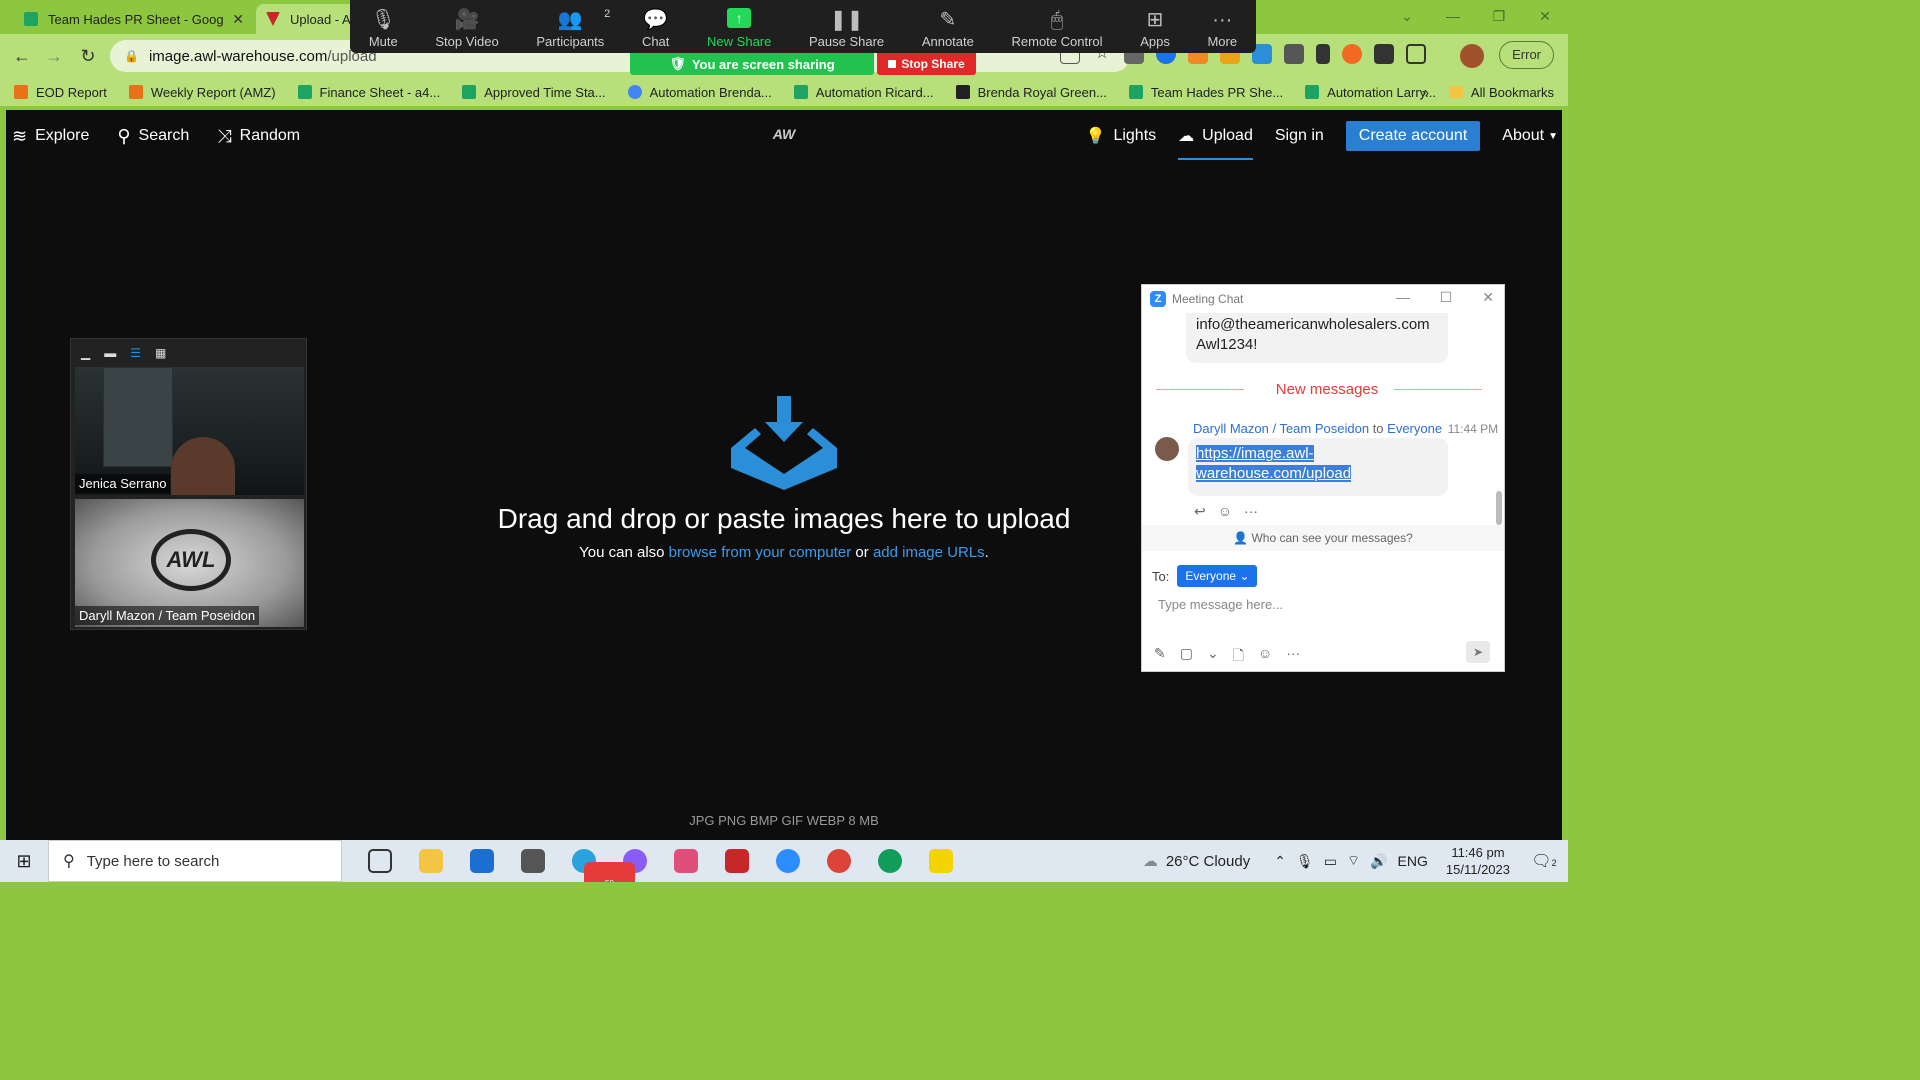 Image resolution: width=1920 pixels, height=1080 pixels. I want to click on calculator-icon, so click(532, 861).